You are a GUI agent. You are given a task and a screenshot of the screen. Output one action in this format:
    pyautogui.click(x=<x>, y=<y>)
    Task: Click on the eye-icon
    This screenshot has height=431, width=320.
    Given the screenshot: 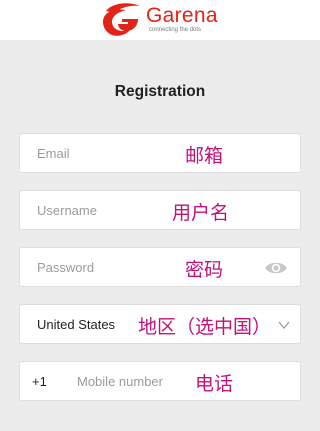 What is the action you would take?
    pyautogui.click(x=276, y=268)
    